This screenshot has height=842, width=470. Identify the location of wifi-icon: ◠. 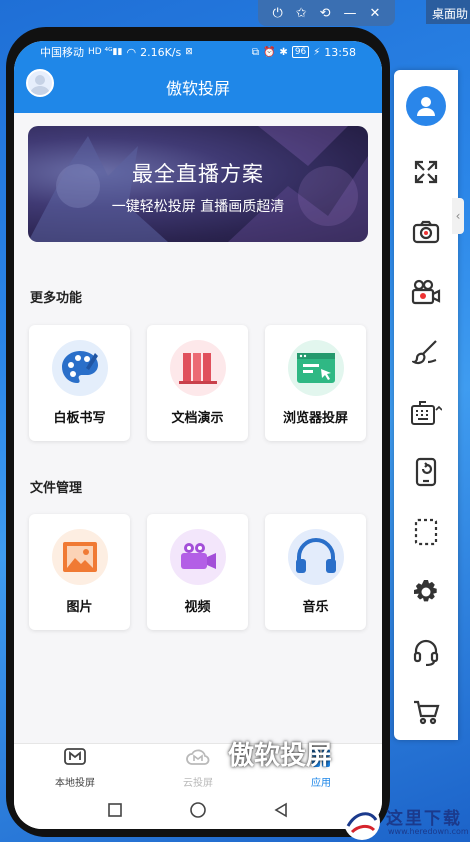
(131, 52).